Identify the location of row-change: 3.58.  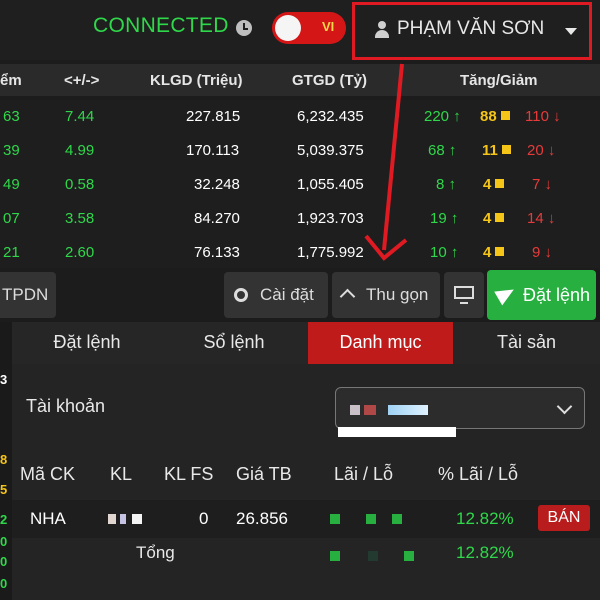
(80, 218).